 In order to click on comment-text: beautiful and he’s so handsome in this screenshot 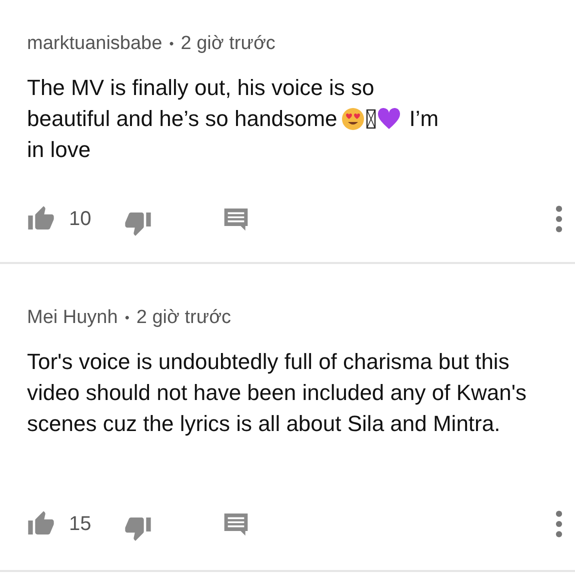, I will do `click(182, 119)`.